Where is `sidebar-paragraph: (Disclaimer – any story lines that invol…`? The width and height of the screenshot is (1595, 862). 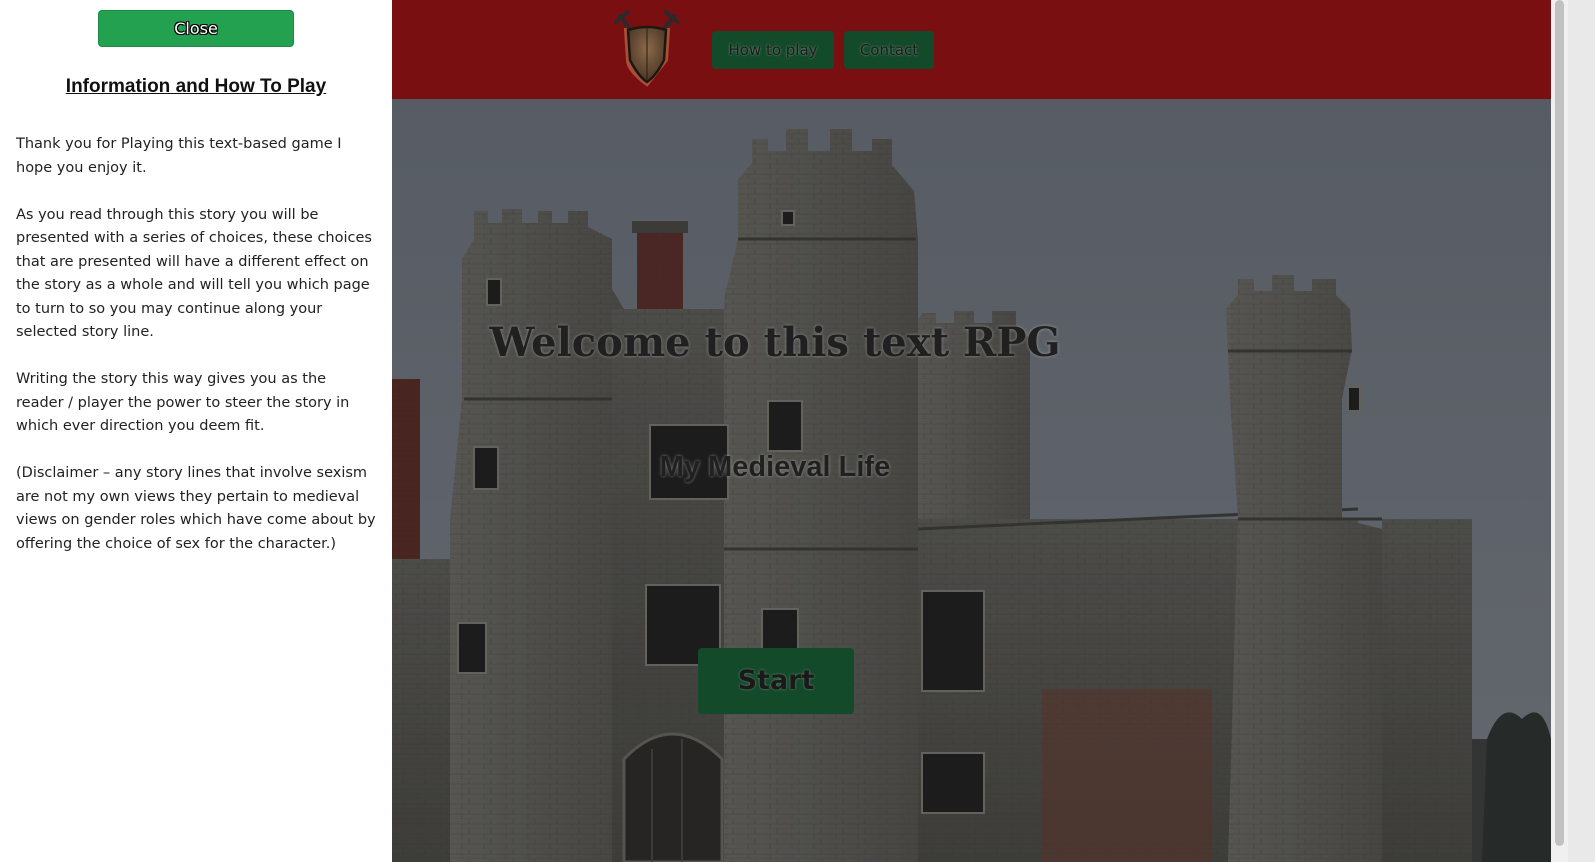 sidebar-paragraph: (Disclaimer – any story lines that invol… is located at coordinates (196, 508).